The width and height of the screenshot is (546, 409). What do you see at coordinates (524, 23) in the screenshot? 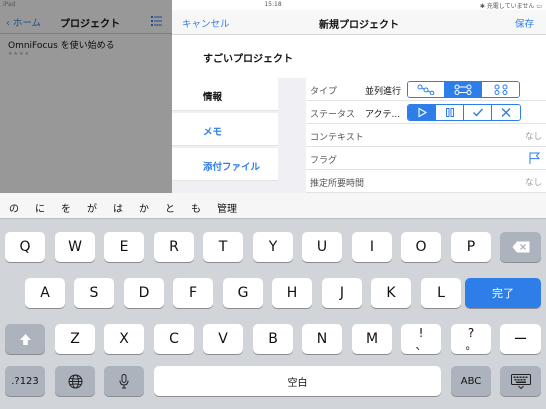
I see `save-button: 保存` at bounding box center [524, 23].